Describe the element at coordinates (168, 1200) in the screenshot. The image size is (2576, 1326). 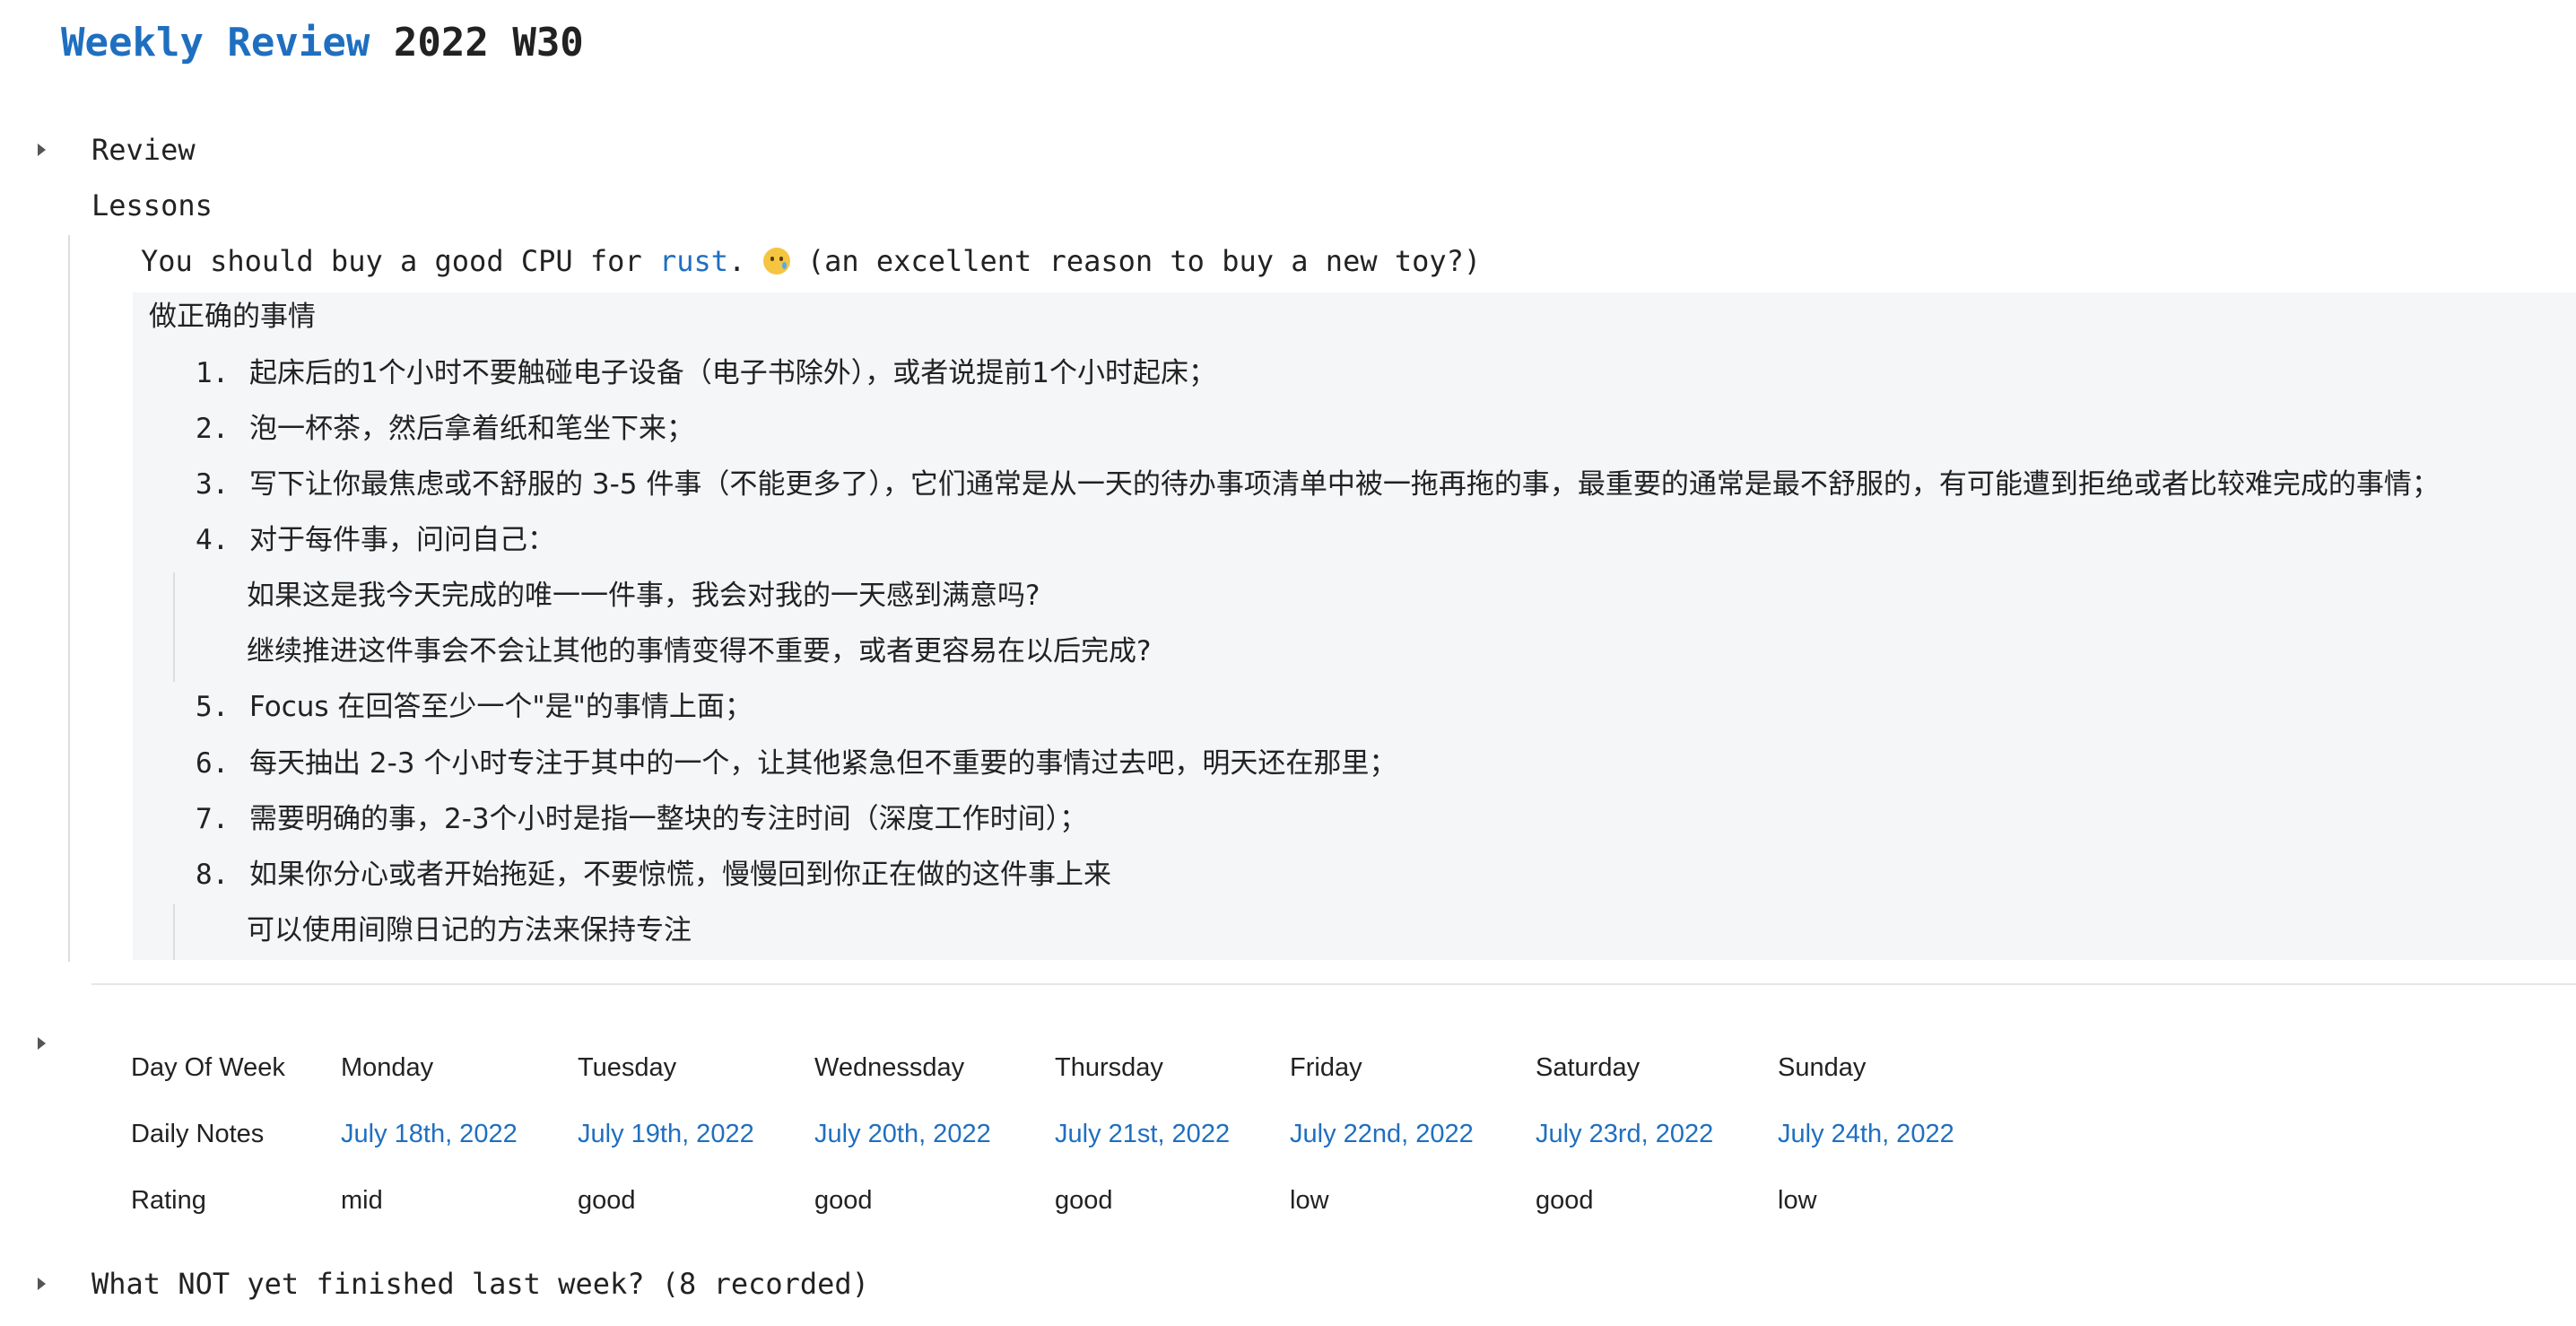
I see `row-label-rating: Rating` at that location.